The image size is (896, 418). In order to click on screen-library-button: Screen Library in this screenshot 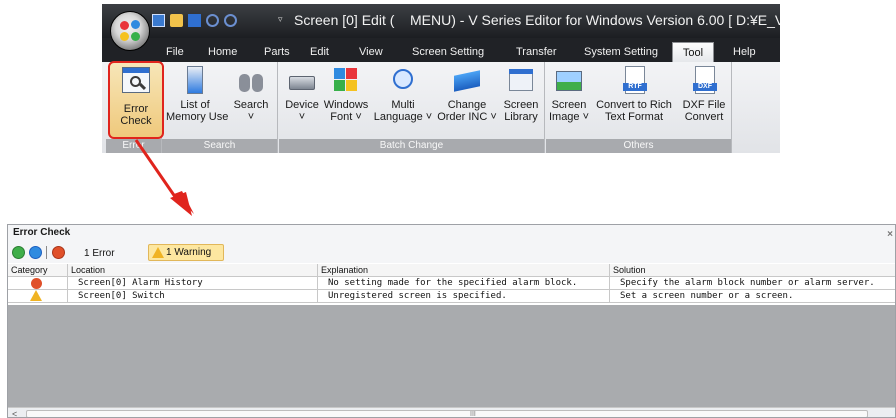, I will do `click(521, 94)`.